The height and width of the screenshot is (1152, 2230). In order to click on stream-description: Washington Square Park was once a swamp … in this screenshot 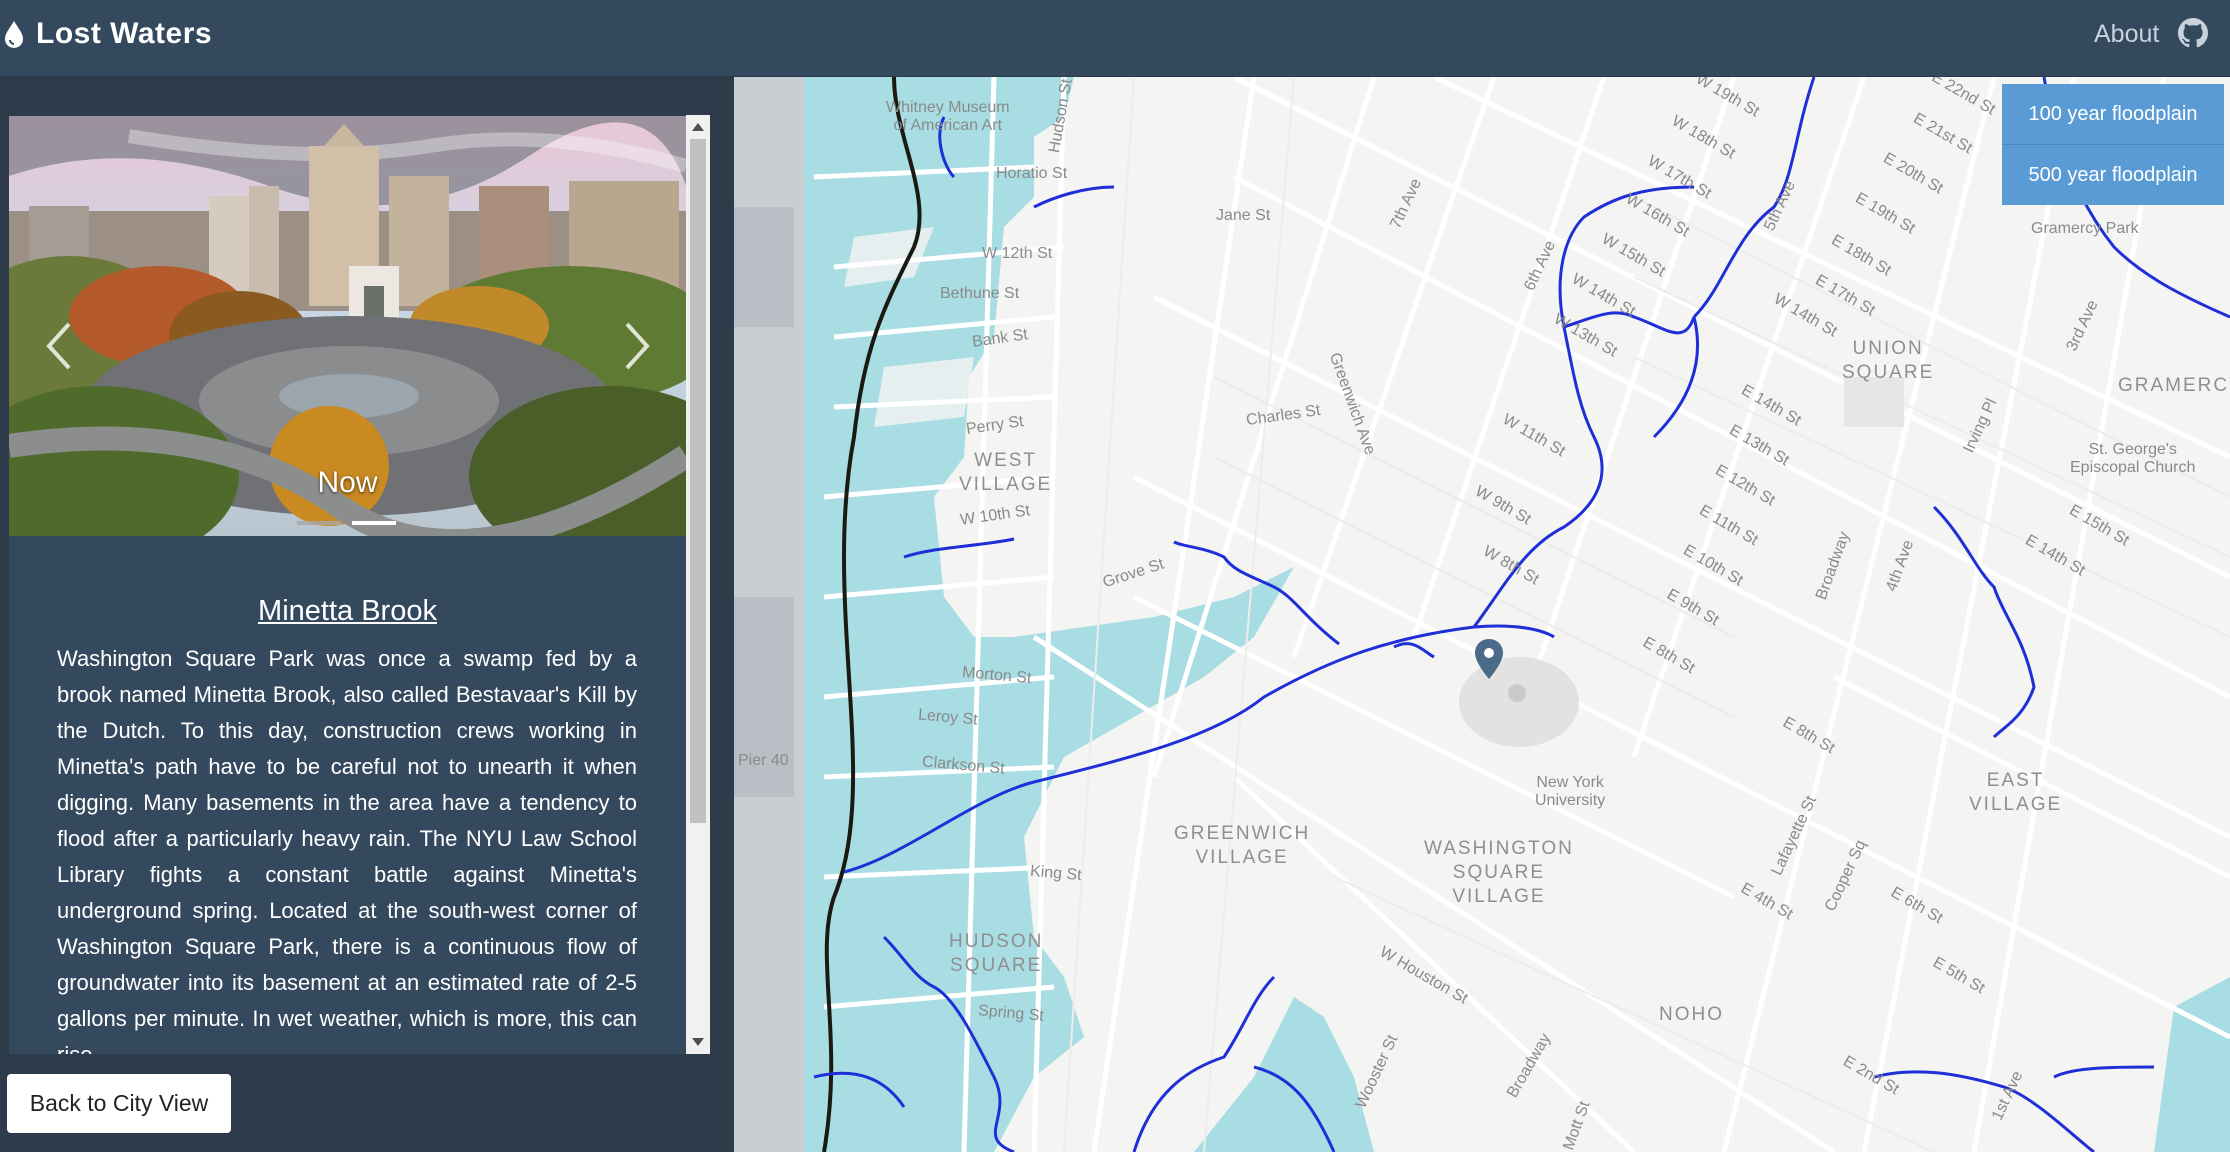, I will do `click(347, 850)`.